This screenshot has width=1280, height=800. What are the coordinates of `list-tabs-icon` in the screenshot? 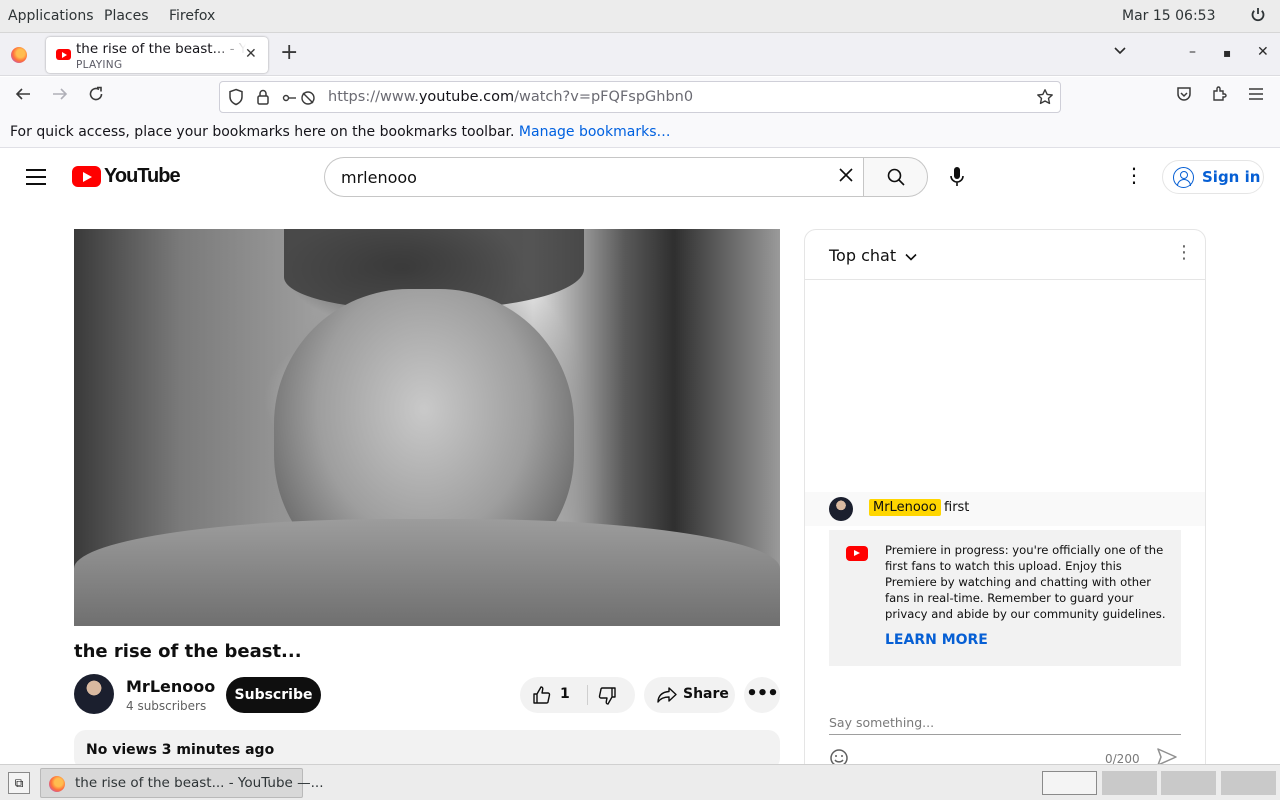 It's located at (1120, 52).